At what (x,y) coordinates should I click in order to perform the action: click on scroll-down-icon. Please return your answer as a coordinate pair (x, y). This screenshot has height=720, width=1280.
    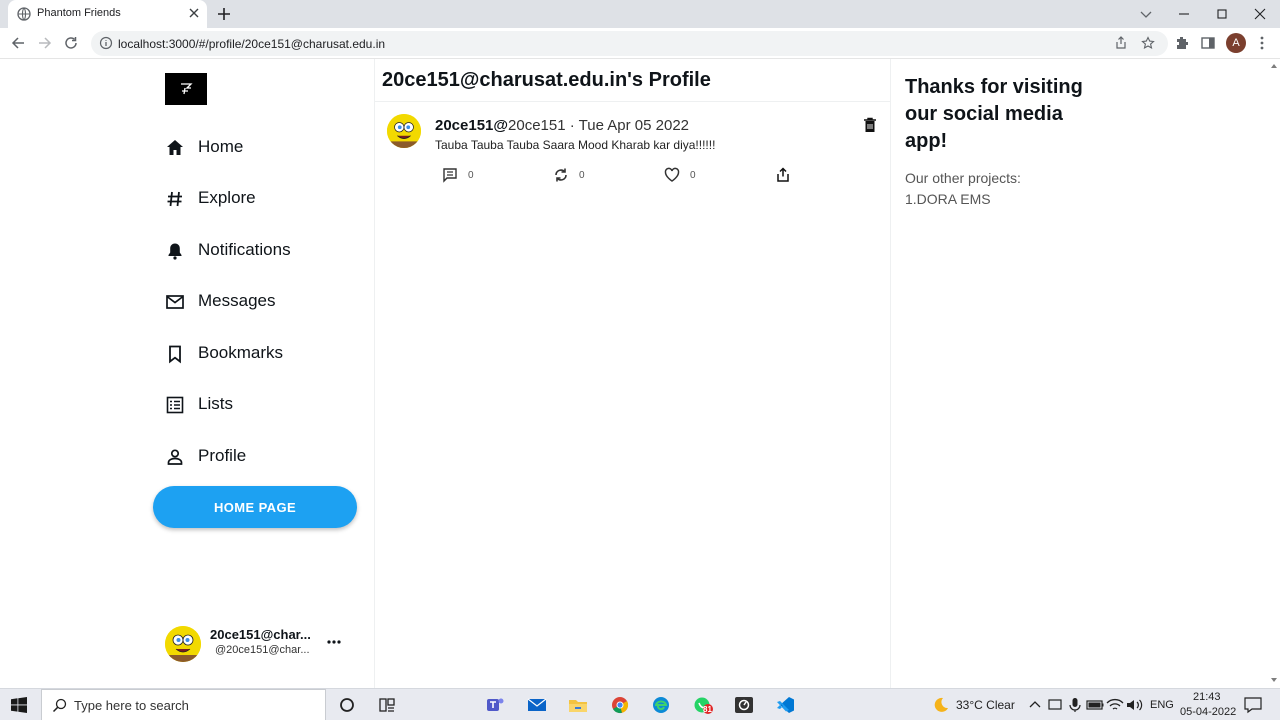
    Looking at the image, I should click on (1274, 680).